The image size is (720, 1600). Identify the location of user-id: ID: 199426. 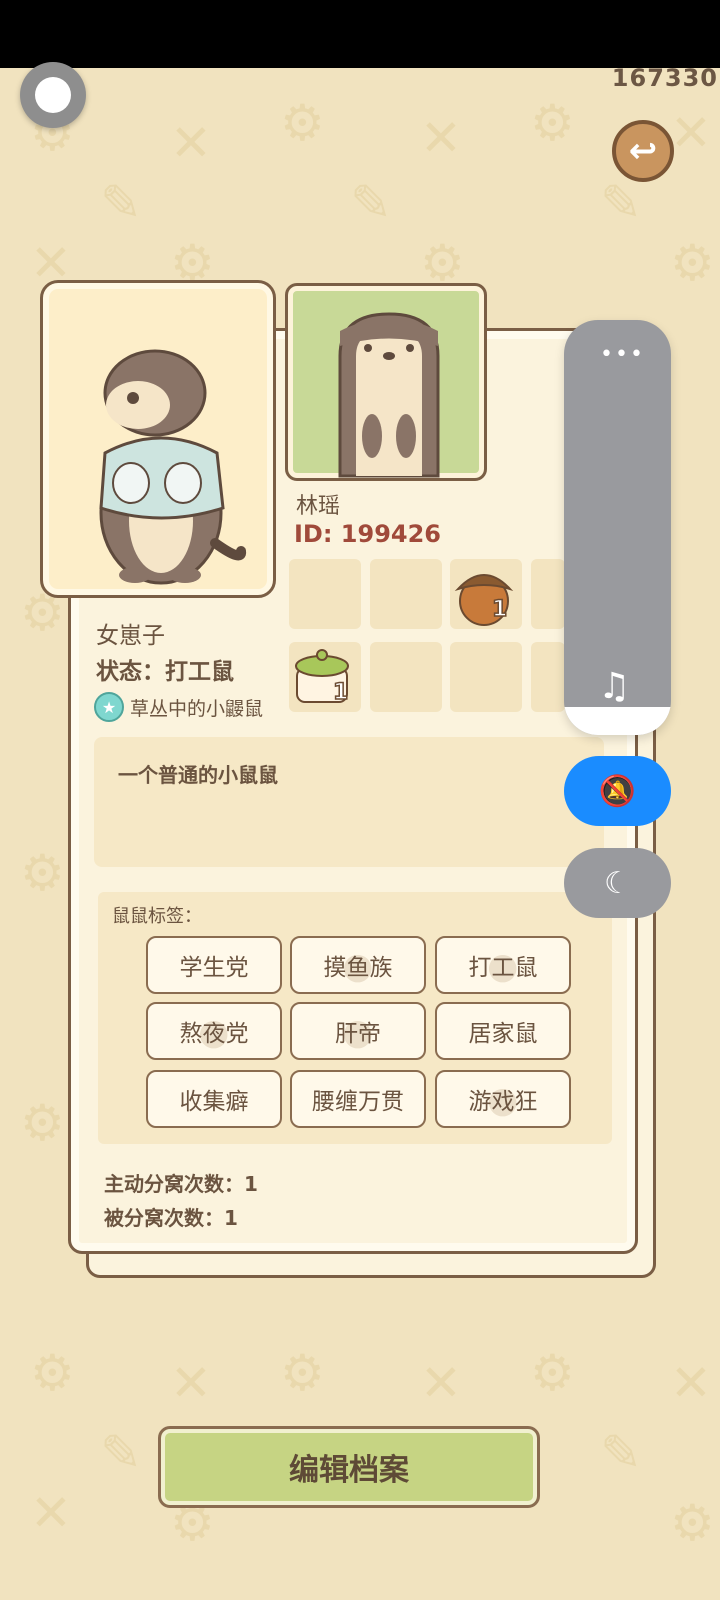
(367, 534).